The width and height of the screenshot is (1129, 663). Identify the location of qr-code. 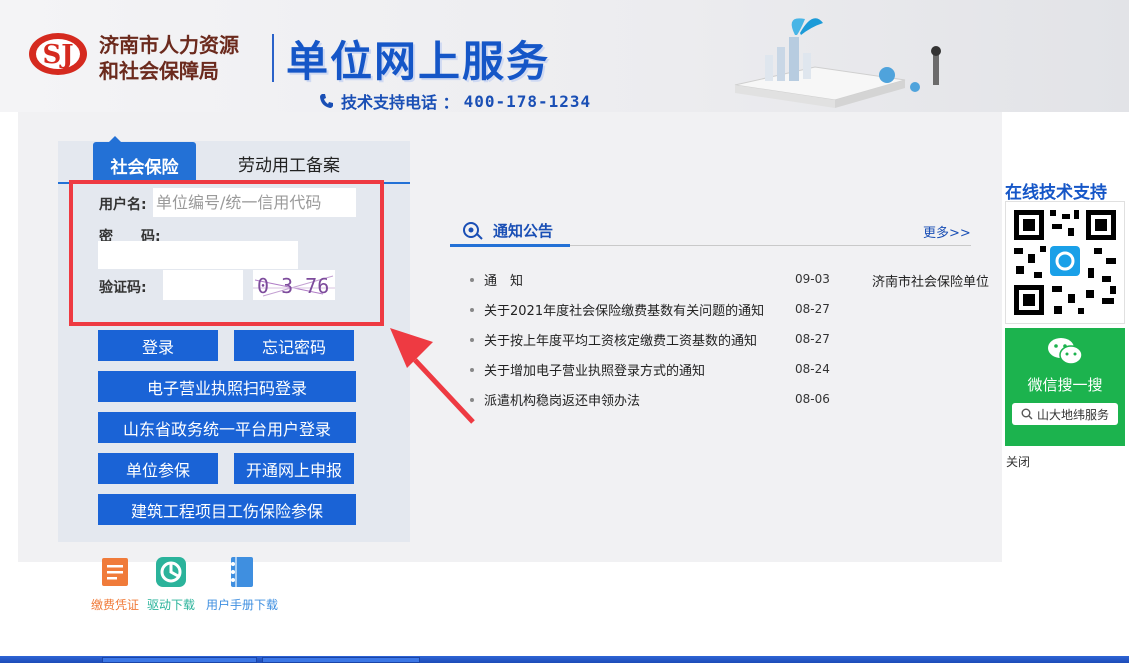
(1065, 262).